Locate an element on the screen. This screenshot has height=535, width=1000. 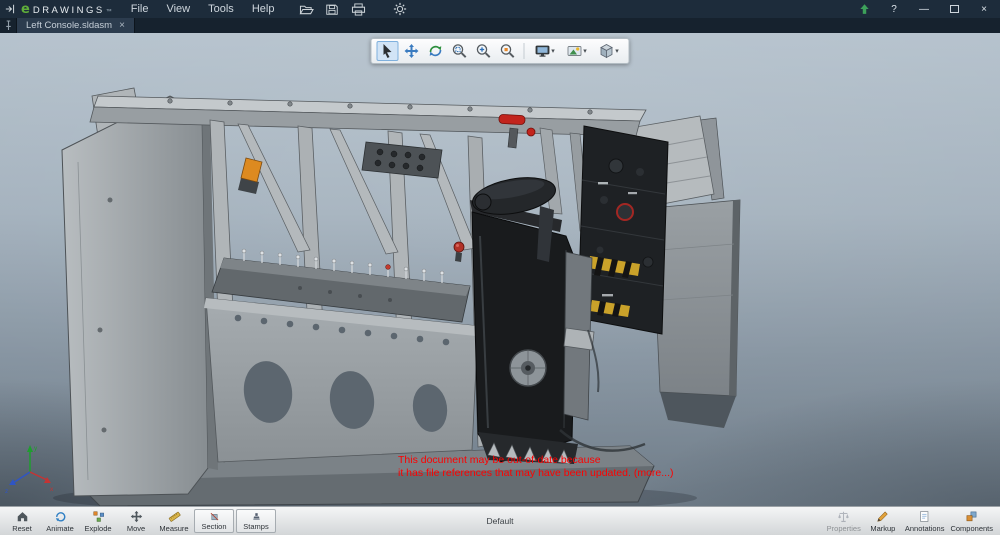
print-button is located at coordinates (358, 9).